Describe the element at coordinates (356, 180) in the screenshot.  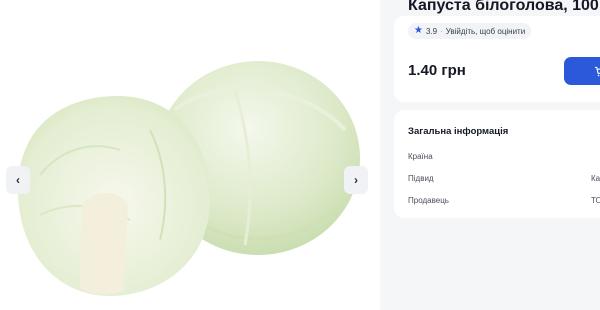
I see `gallery-next-button: ›` at that location.